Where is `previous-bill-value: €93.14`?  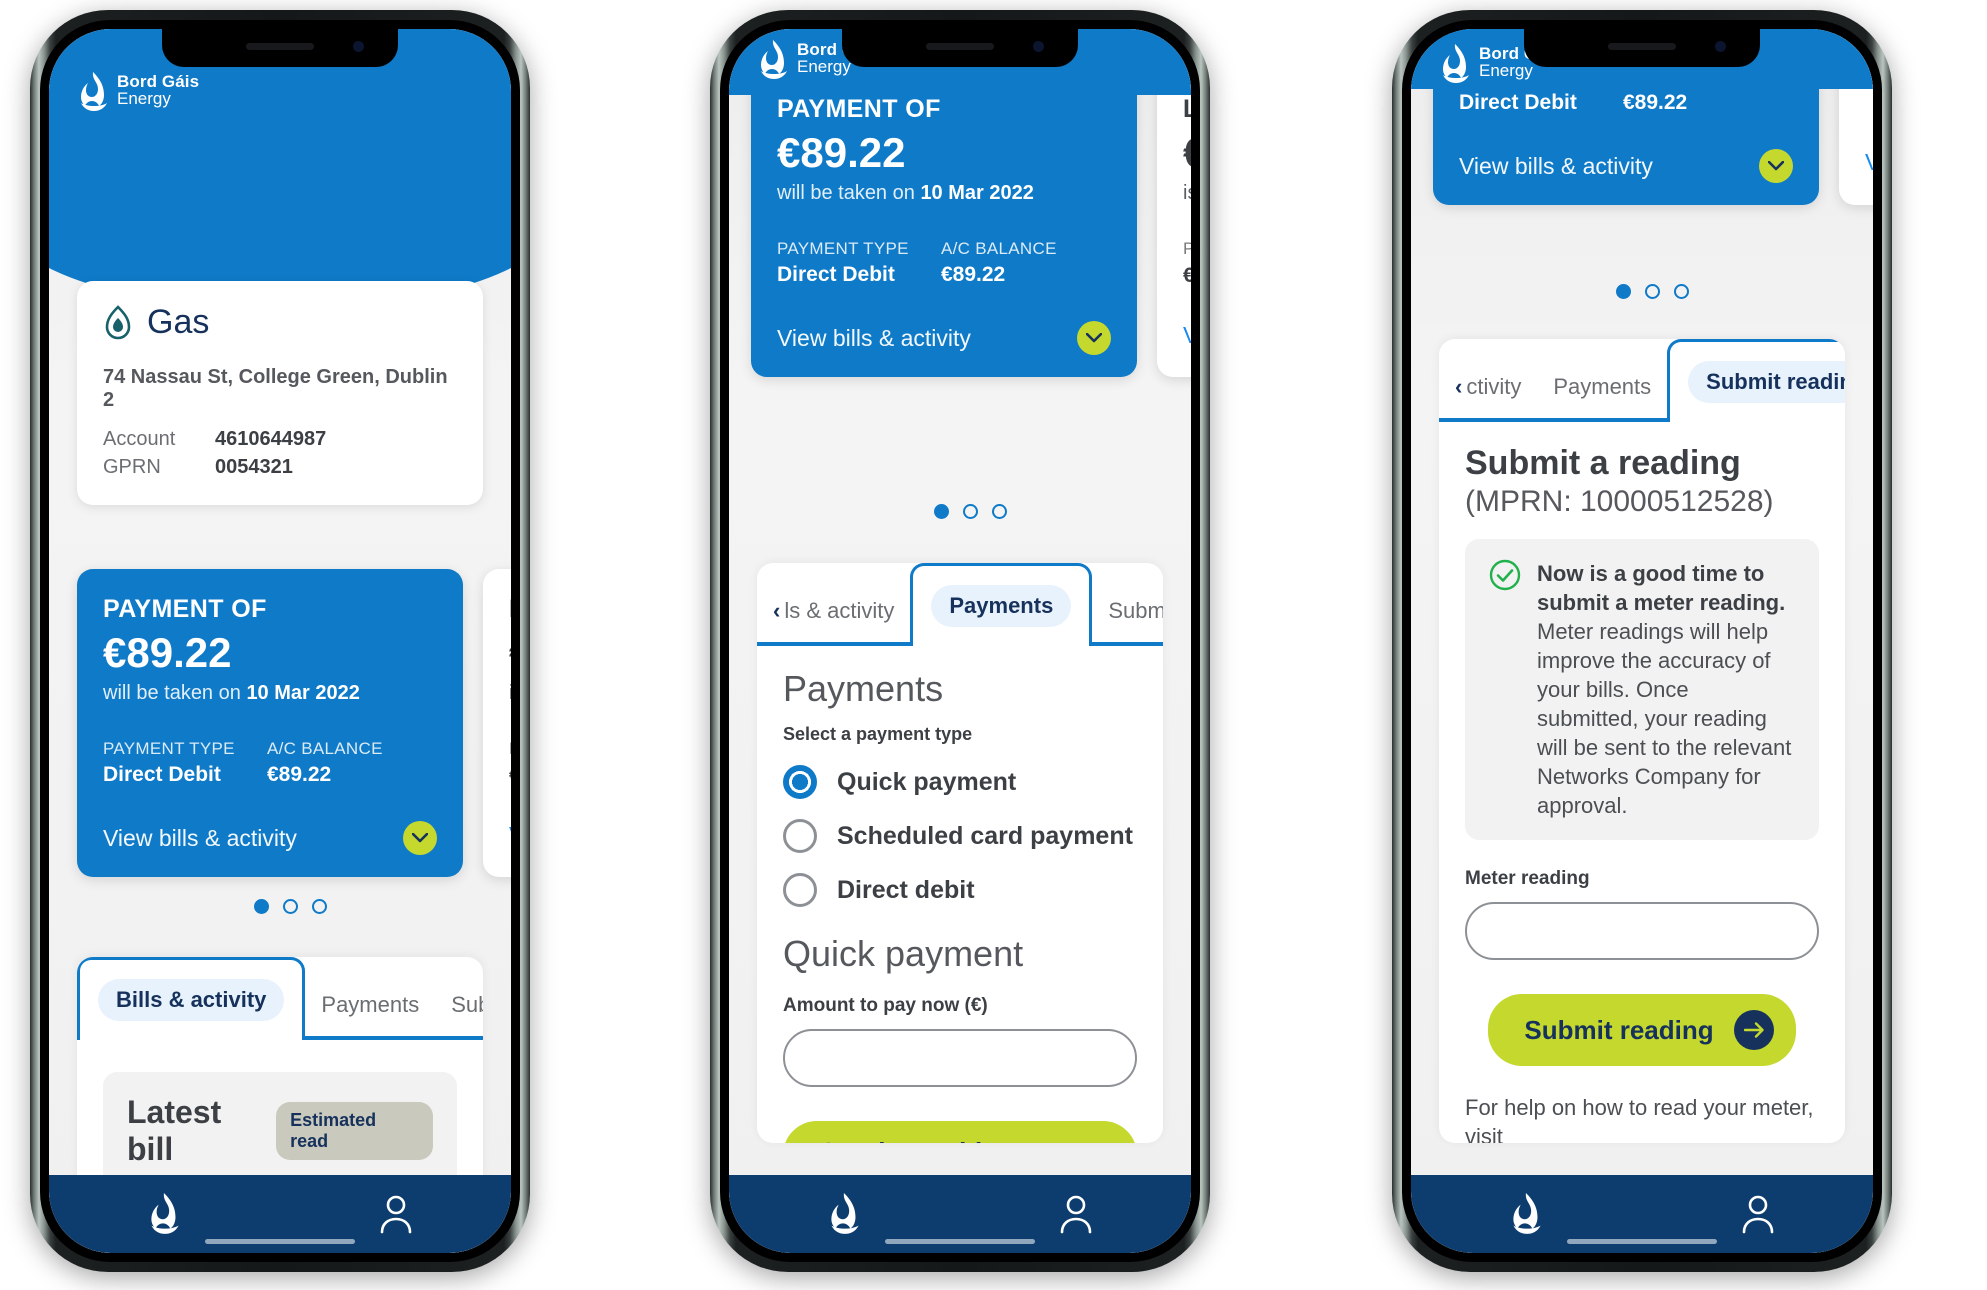
previous-bill-value: €93.14 is located at coordinates (510, 776).